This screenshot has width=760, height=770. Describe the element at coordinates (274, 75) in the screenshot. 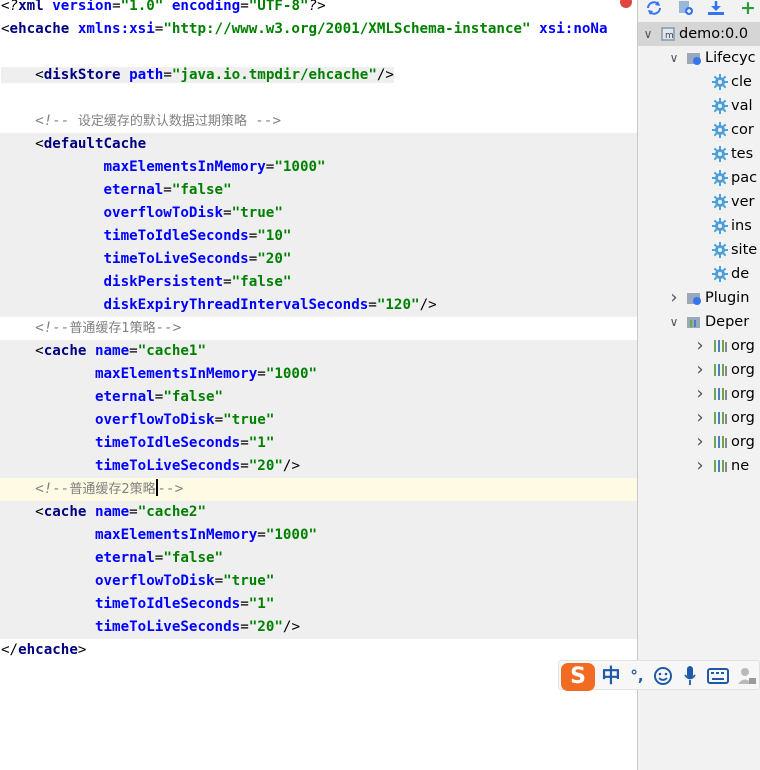

I see `code-token: "java.io.tmpdir/ehcache"` at that location.